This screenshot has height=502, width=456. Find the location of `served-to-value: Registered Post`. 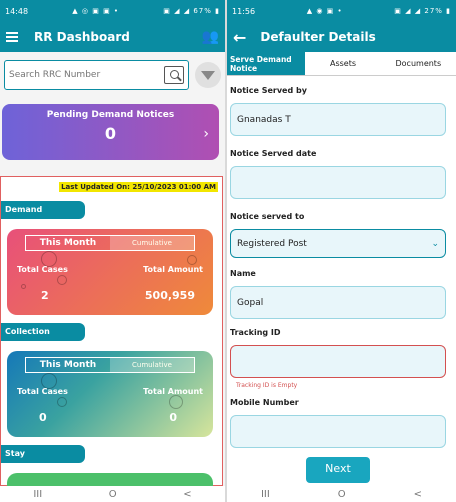

served-to-value: Registered Post is located at coordinates (272, 243).